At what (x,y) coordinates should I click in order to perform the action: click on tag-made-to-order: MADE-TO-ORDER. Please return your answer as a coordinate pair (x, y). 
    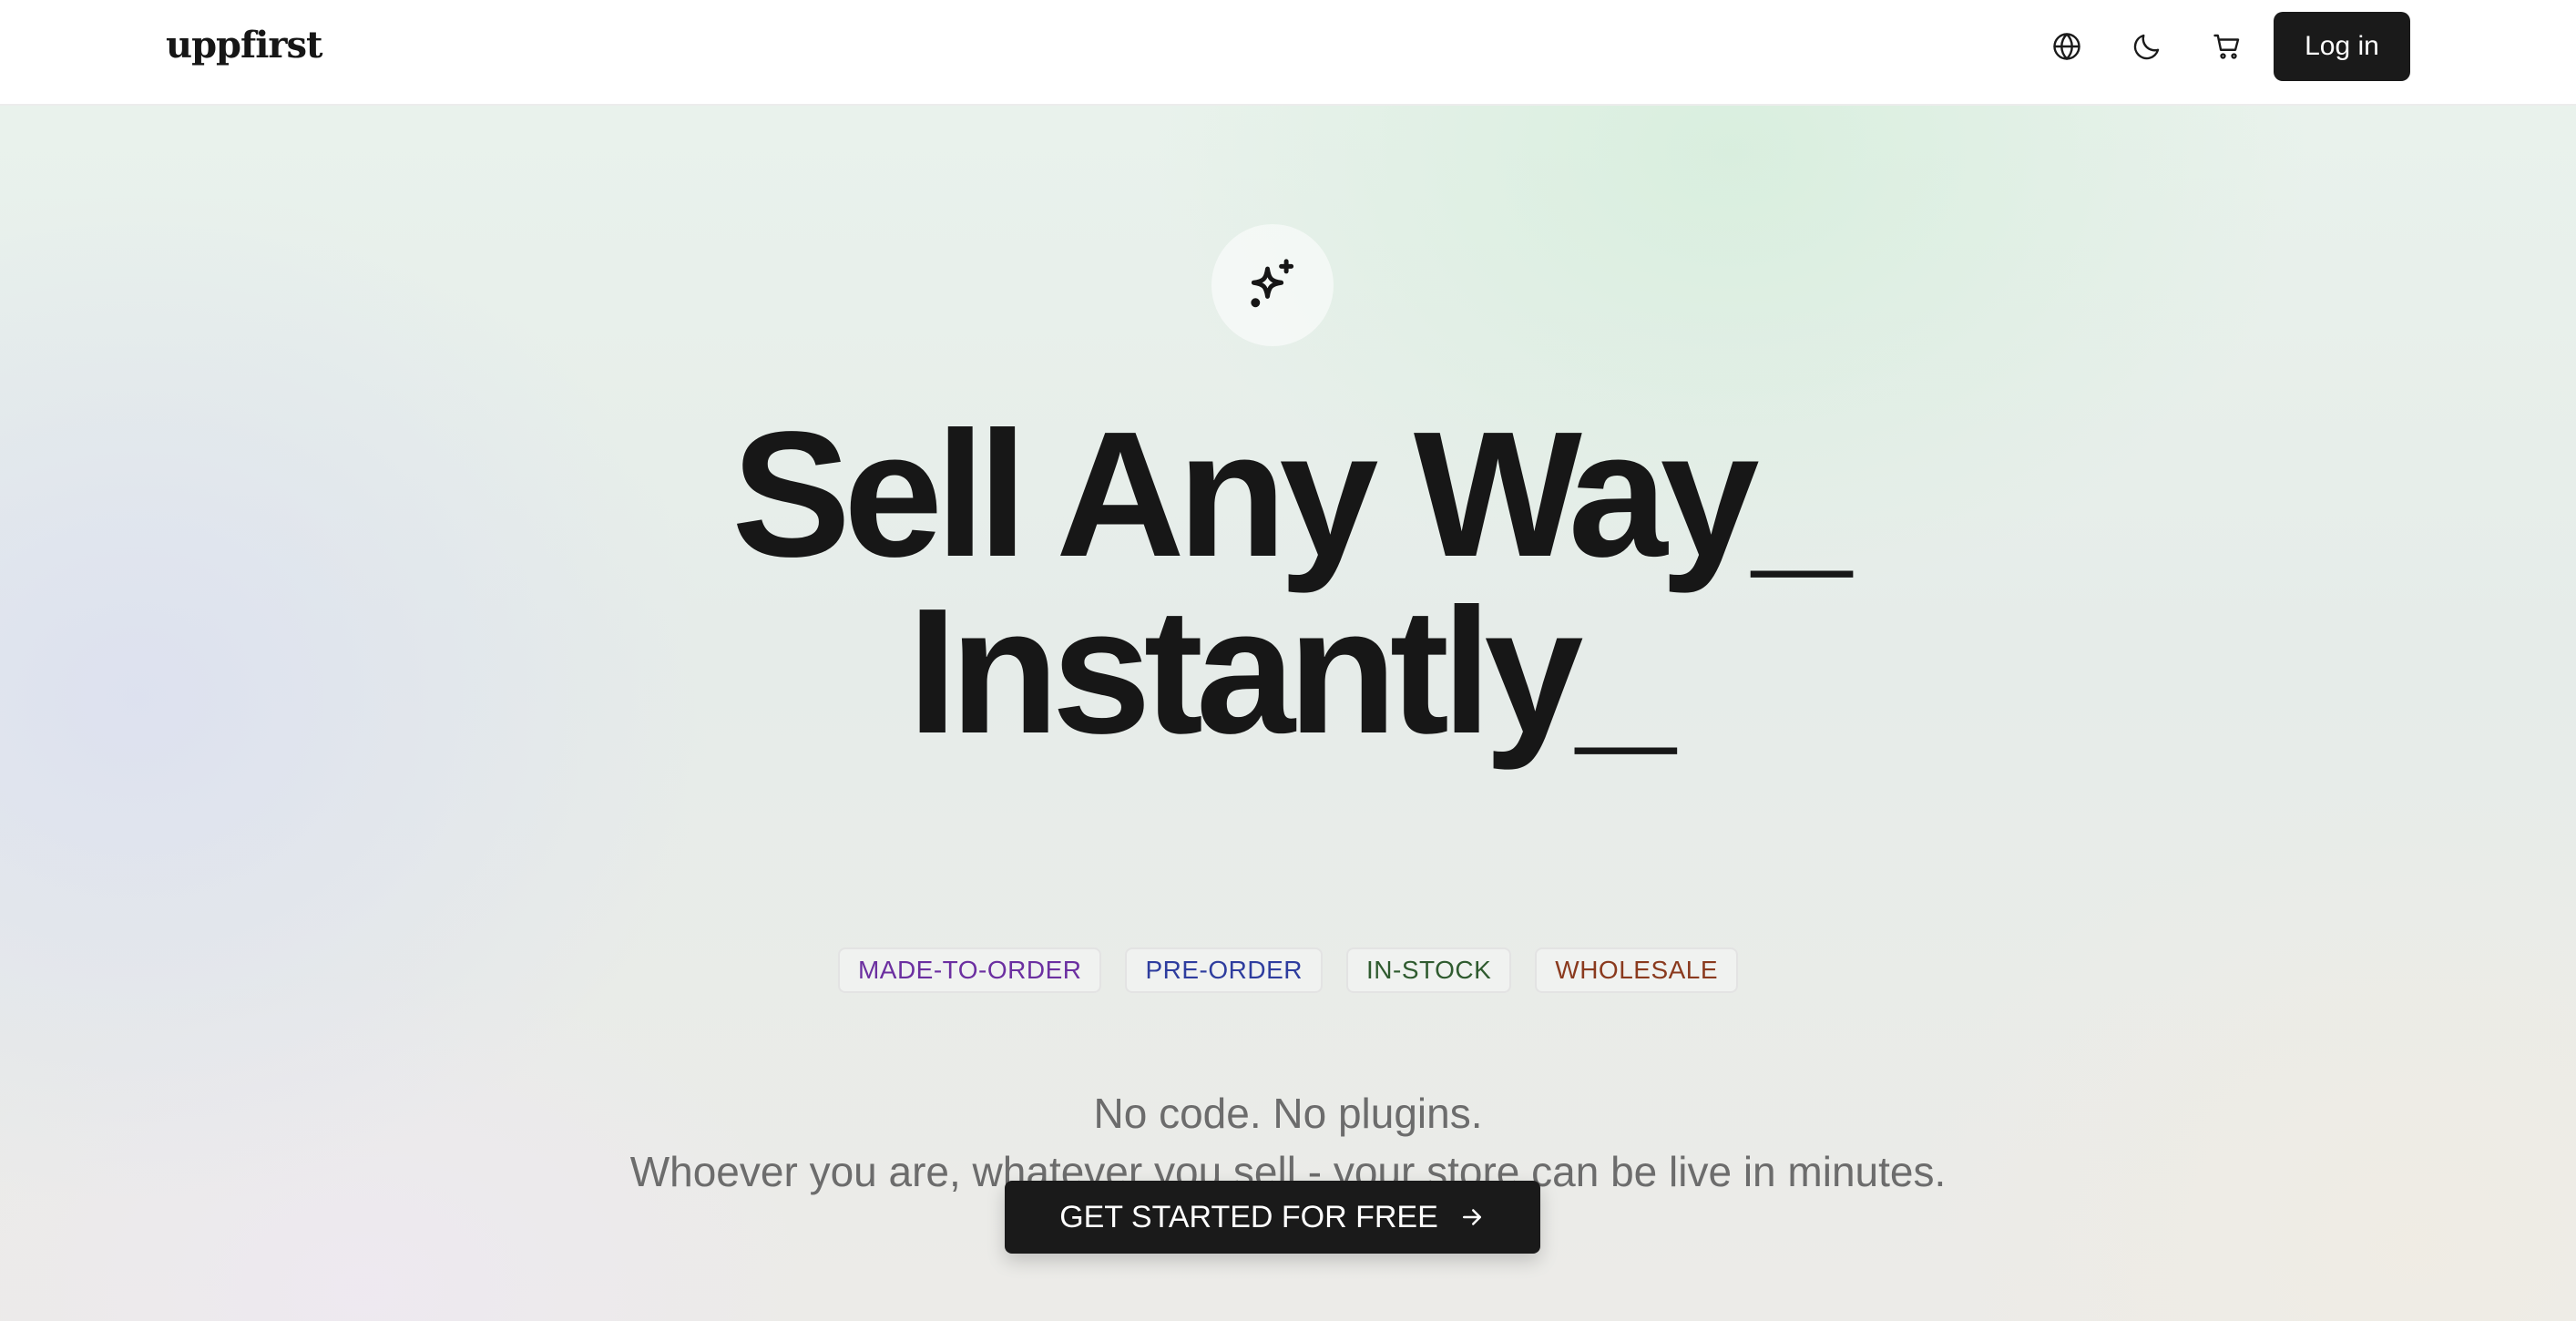
    Looking at the image, I should click on (969, 970).